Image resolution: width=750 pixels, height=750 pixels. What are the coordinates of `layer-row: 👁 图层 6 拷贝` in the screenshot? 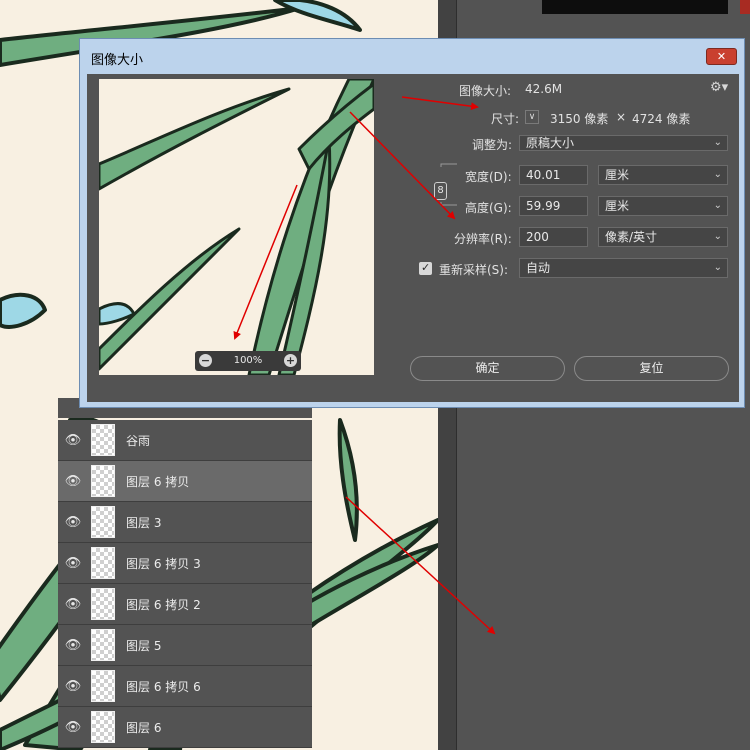 It's located at (185, 481).